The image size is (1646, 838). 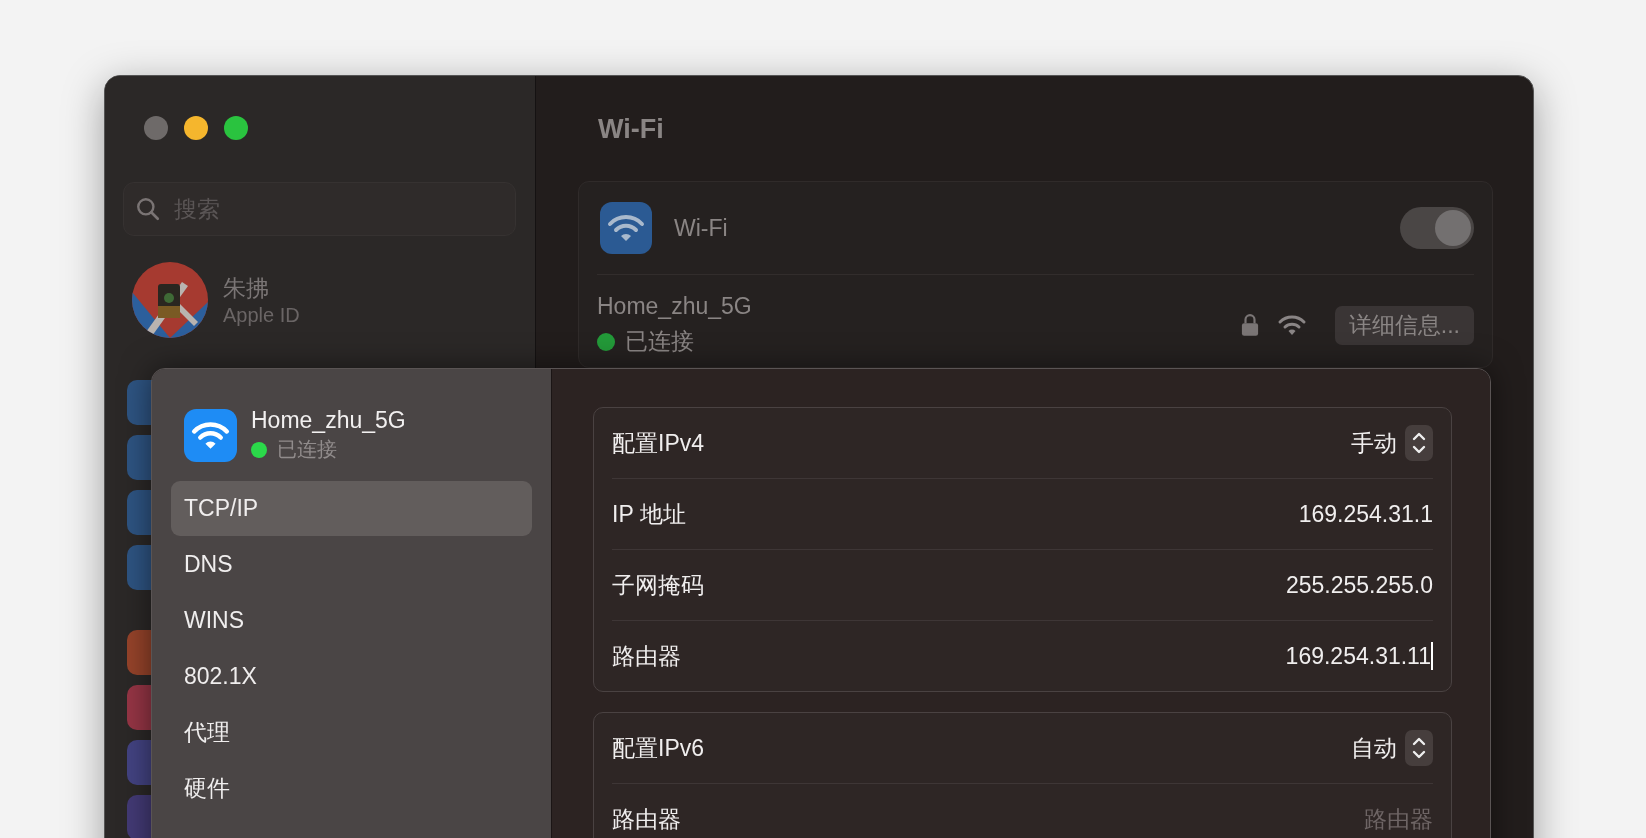 I want to click on close-button, so click(x=156, y=128).